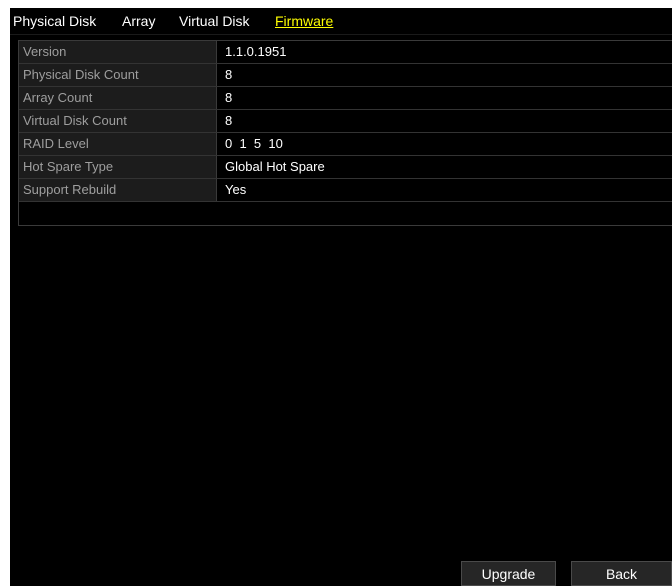 The image size is (672, 587). What do you see at coordinates (118, 98) in the screenshot?
I see `array-count-label: Array Count` at bounding box center [118, 98].